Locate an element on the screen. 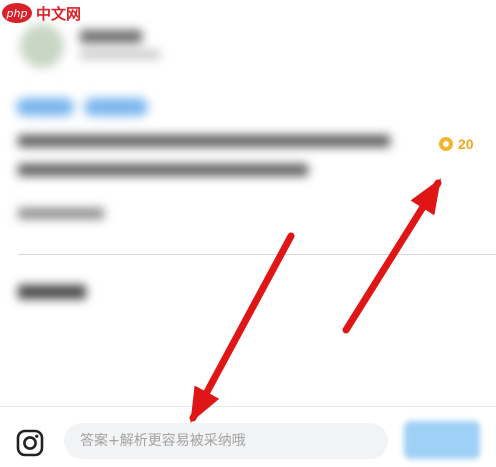 The height and width of the screenshot is (467, 496). answer-input is located at coordinates (226, 441).